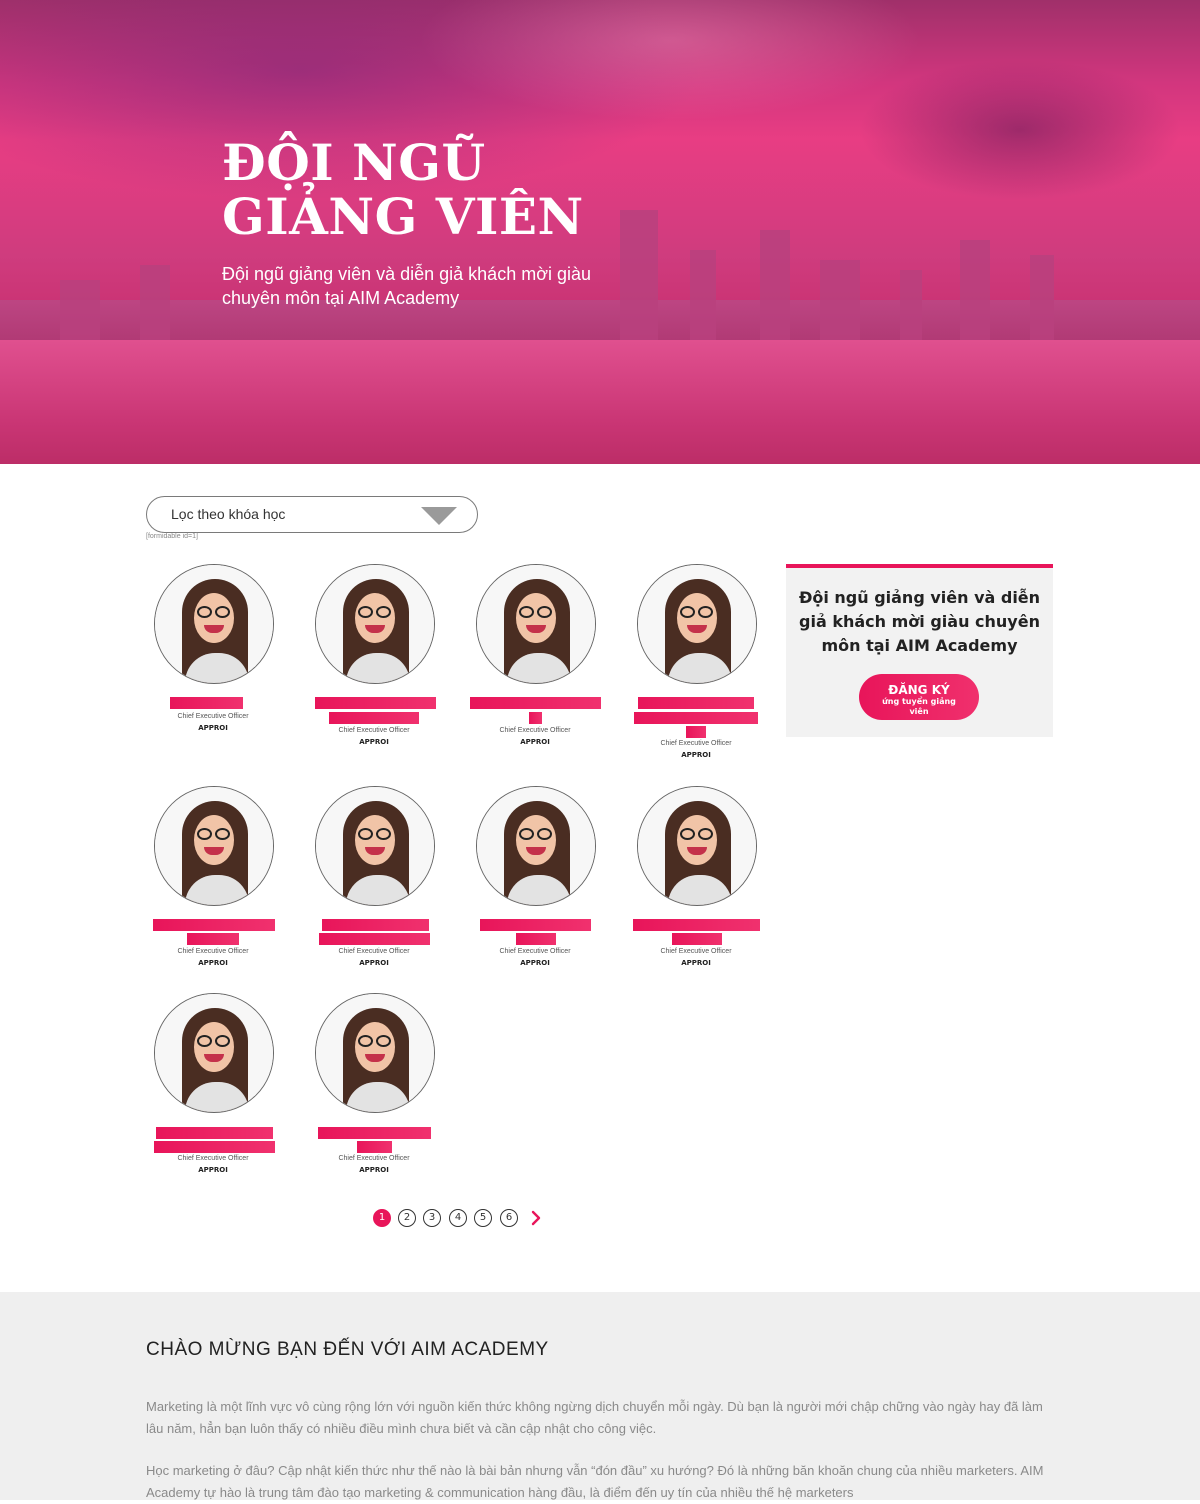  What do you see at coordinates (919, 706) in the screenshot?
I see `apply-button-sublabel: ứng tuyển giảng viên` at bounding box center [919, 706].